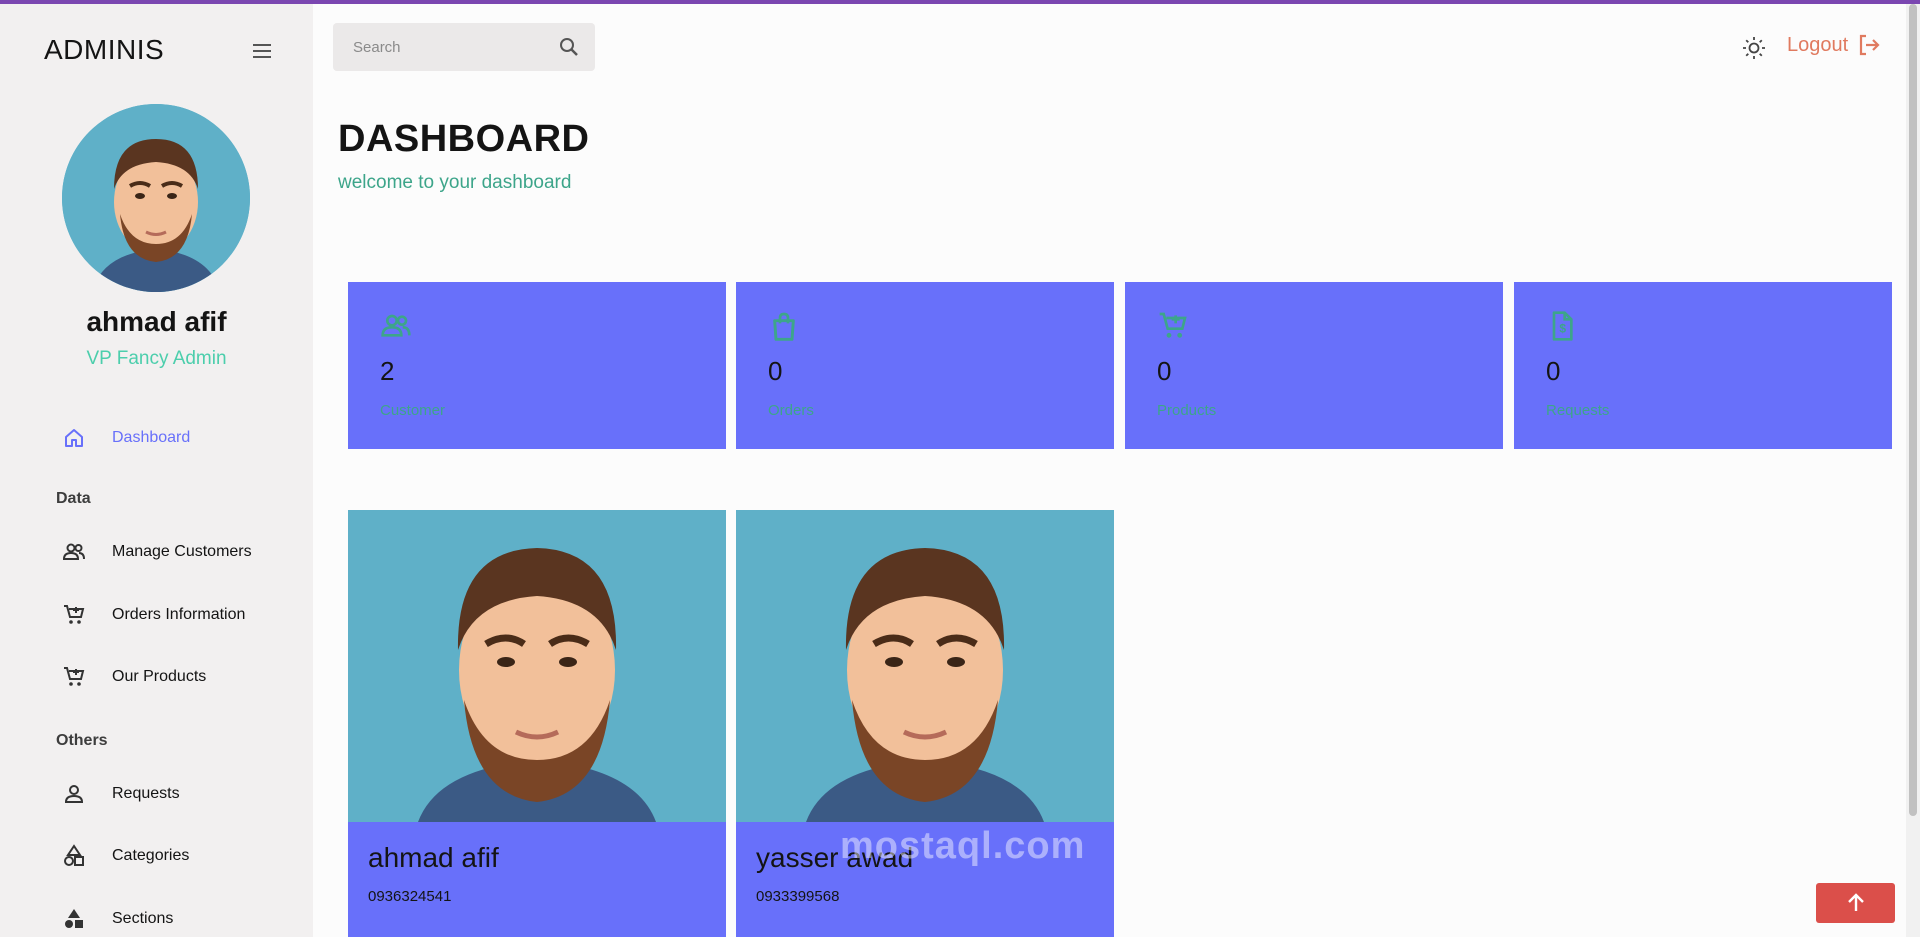 This screenshot has height=937, width=1920. Describe the element at coordinates (1754, 48) in the screenshot. I see `light-mode-icon` at that location.